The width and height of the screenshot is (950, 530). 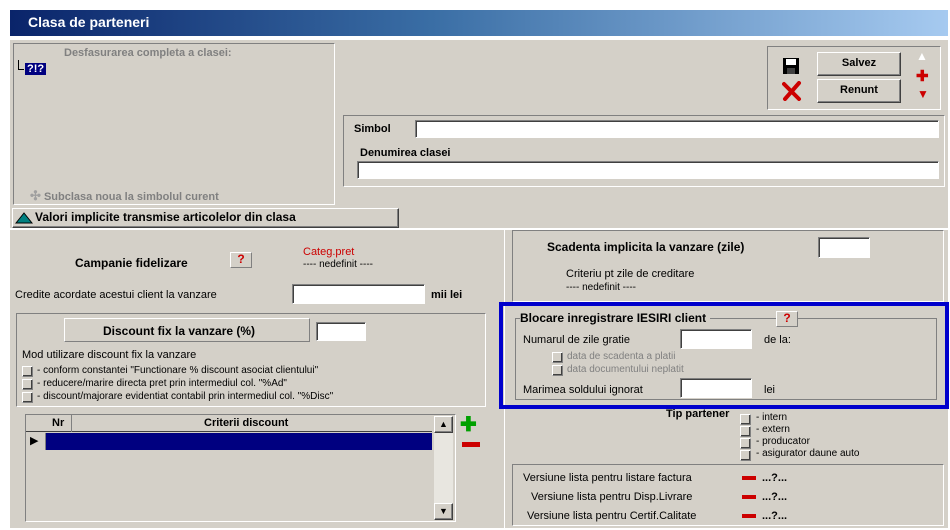 What do you see at coordinates (716, 339) in the screenshot?
I see `zile-gratie-input` at bounding box center [716, 339].